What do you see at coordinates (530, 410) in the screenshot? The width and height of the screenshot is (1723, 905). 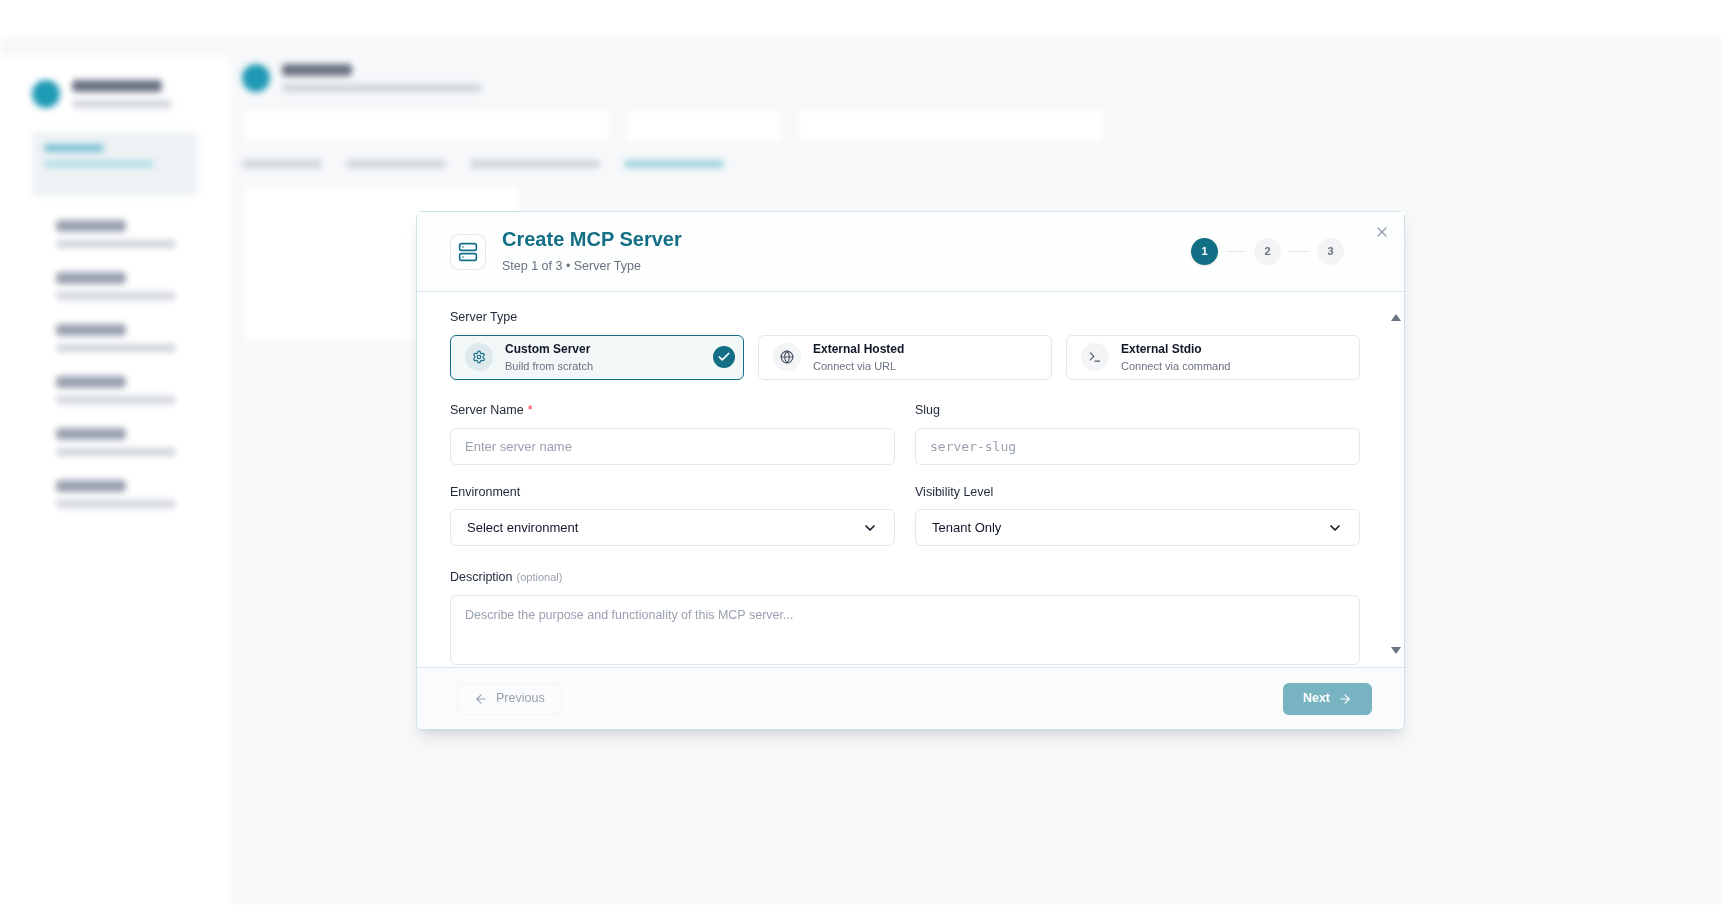 I see `required-mark: *` at bounding box center [530, 410].